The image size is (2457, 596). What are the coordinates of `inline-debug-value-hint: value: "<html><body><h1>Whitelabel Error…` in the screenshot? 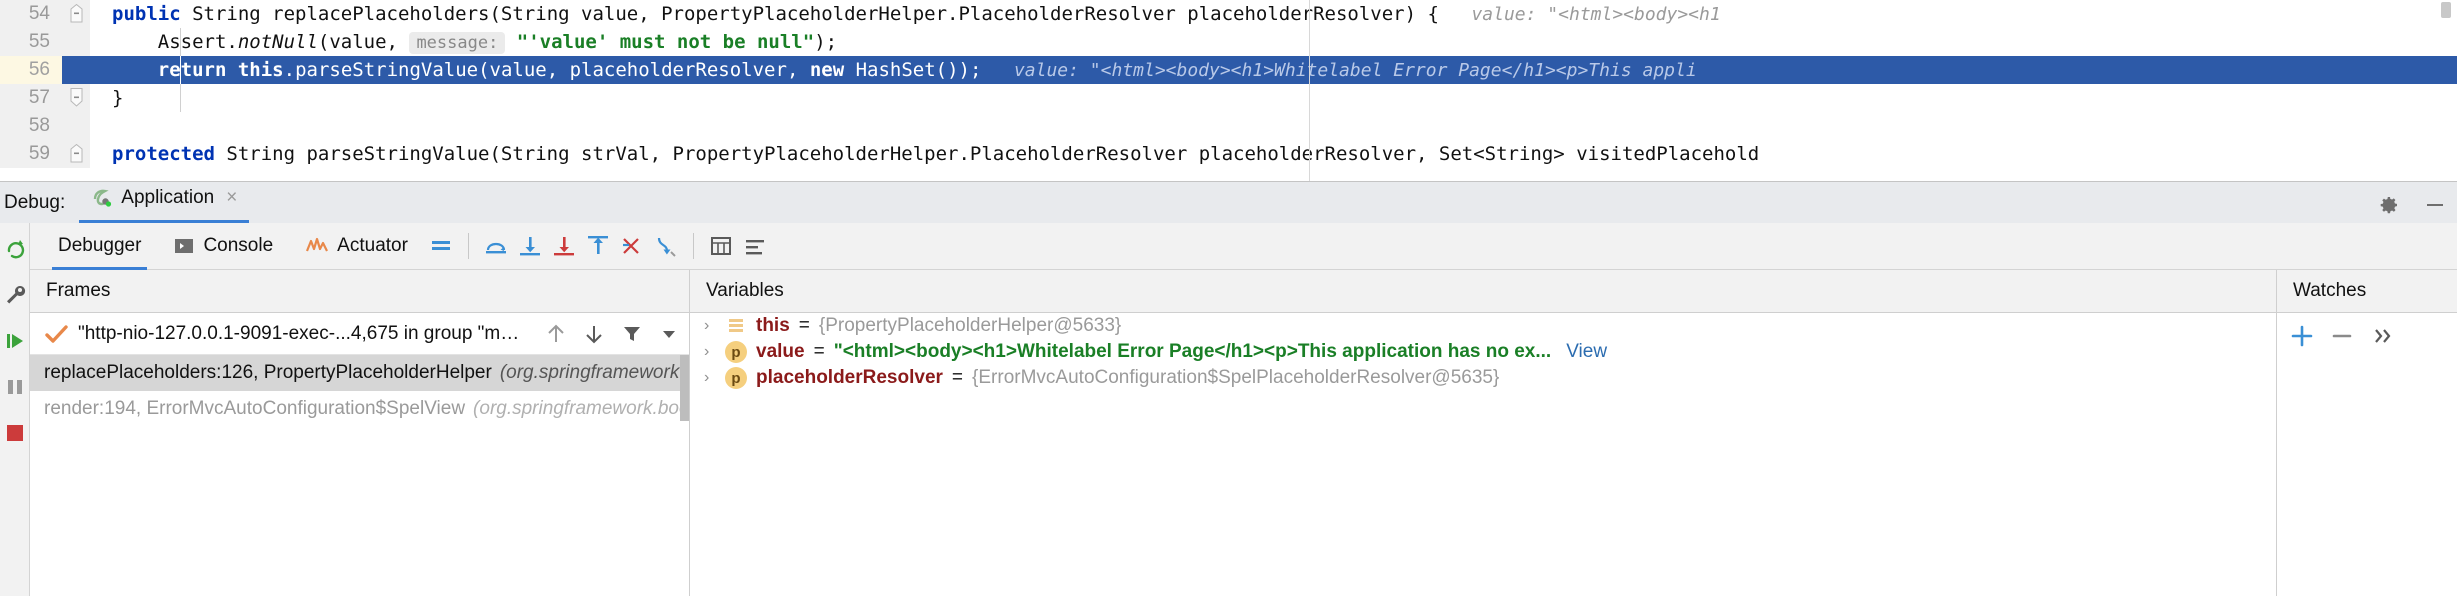 It's located at (1339, 70).